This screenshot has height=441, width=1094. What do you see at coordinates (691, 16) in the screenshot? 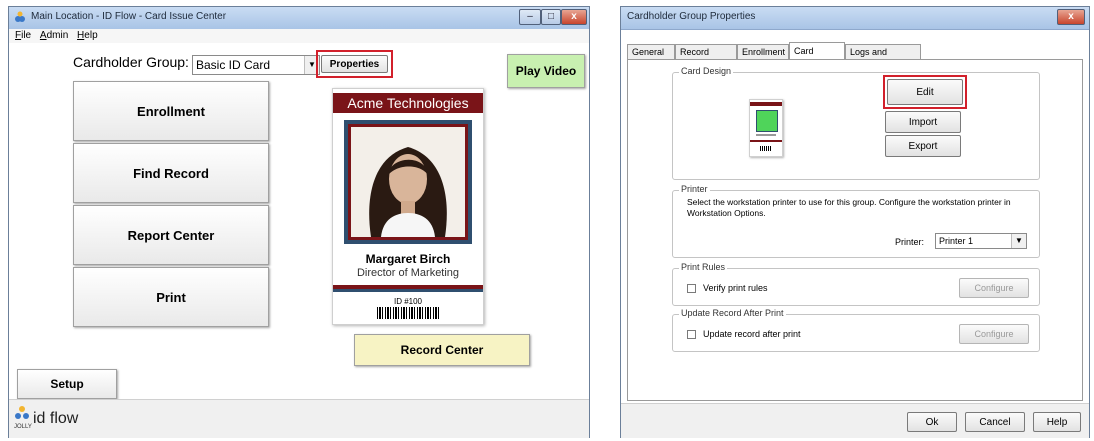
I see `dialog-title: Cardholder Group Properties` at bounding box center [691, 16].